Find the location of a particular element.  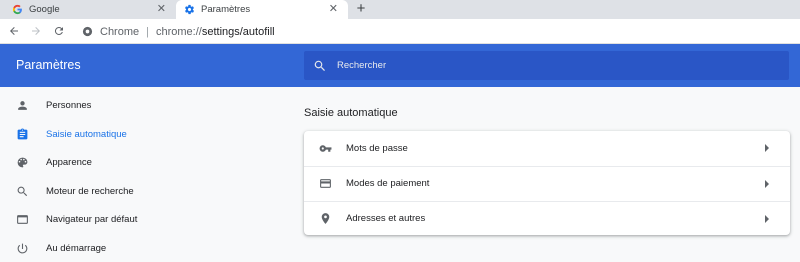

tab-strip: Google ✕ Paramètres ✕ + is located at coordinates (400, 9).